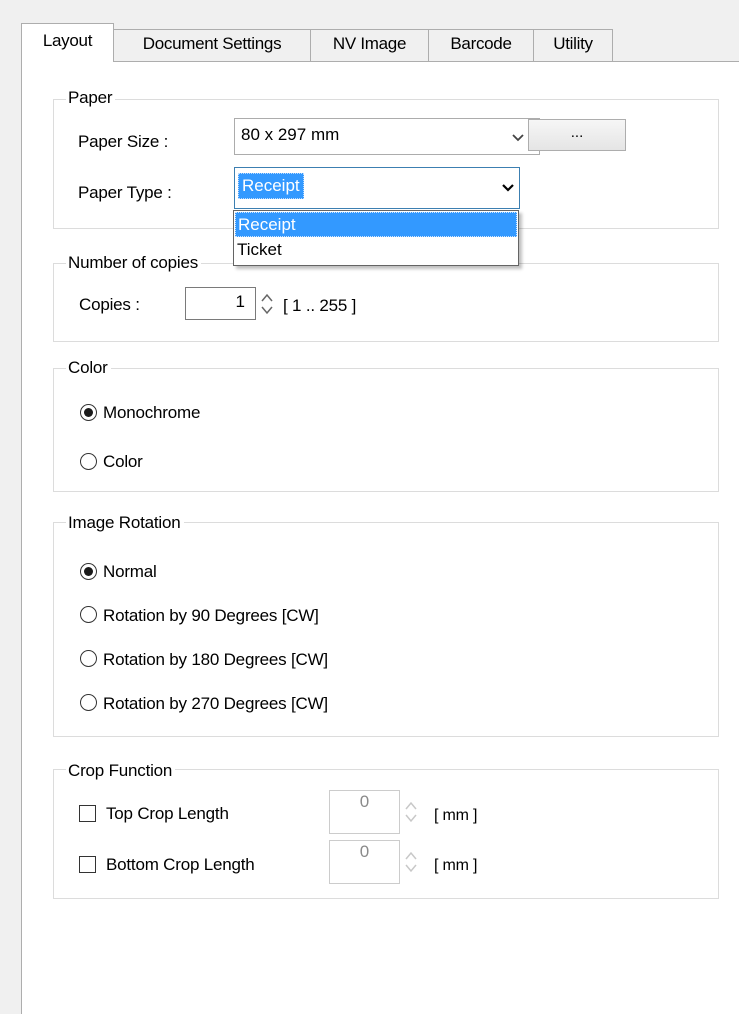 The image size is (739, 1014). I want to click on paper-type-option-receipt: Receipt, so click(376, 224).